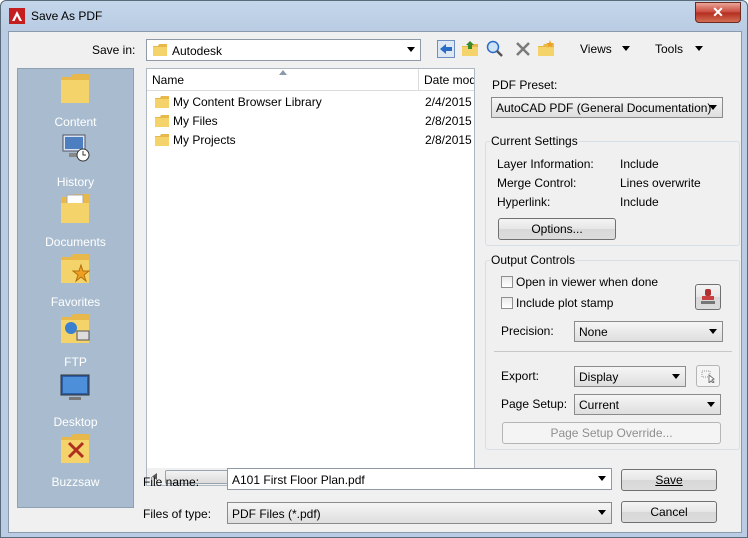  Describe the element at coordinates (613, 351) in the screenshot. I see `divider` at that location.